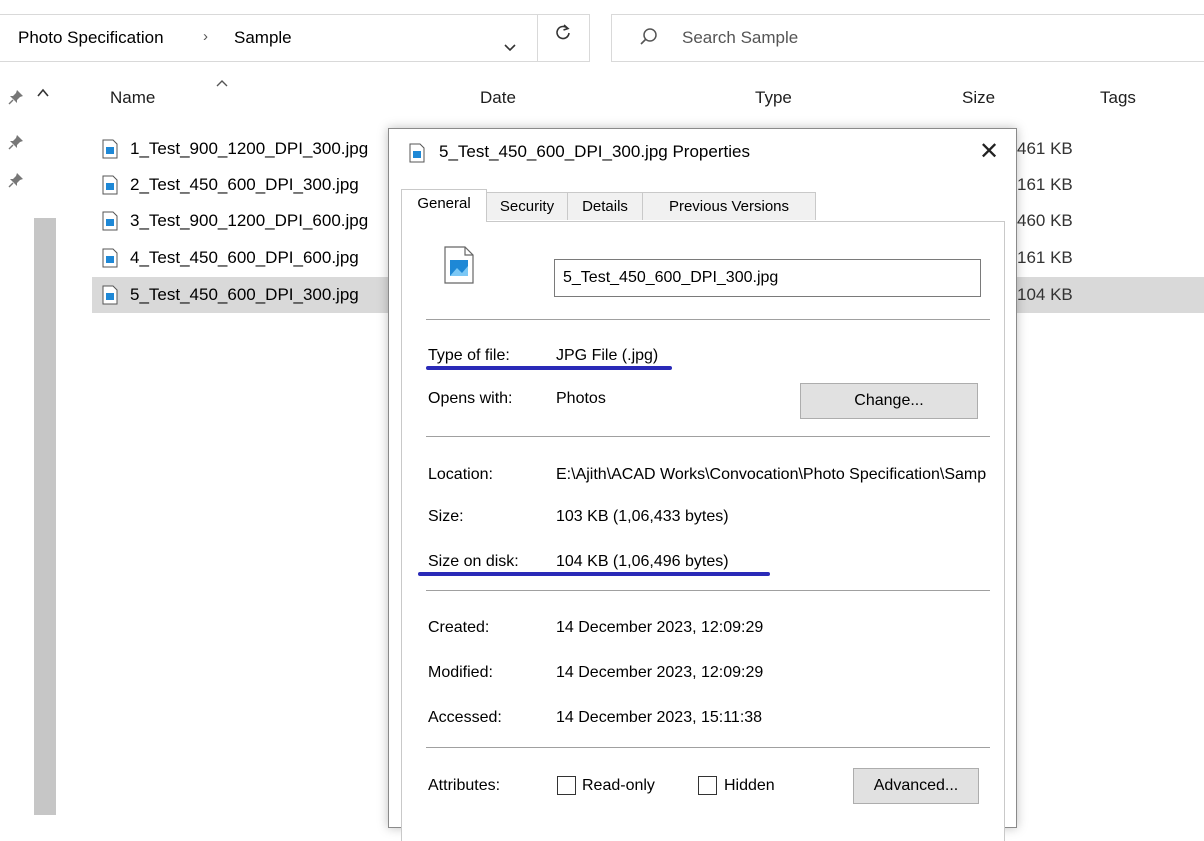 This screenshot has width=1204, height=841. What do you see at coordinates (222, 83) in the screenshot?
I see `sort-ascending-icon` at bounding box center [222, 83].